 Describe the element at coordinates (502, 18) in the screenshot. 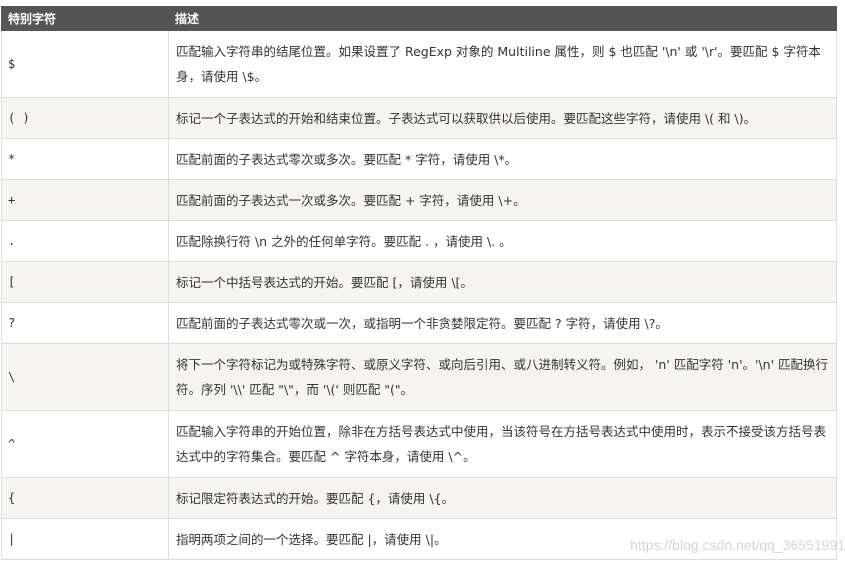

I see `column-header-description: 描述` at that location.